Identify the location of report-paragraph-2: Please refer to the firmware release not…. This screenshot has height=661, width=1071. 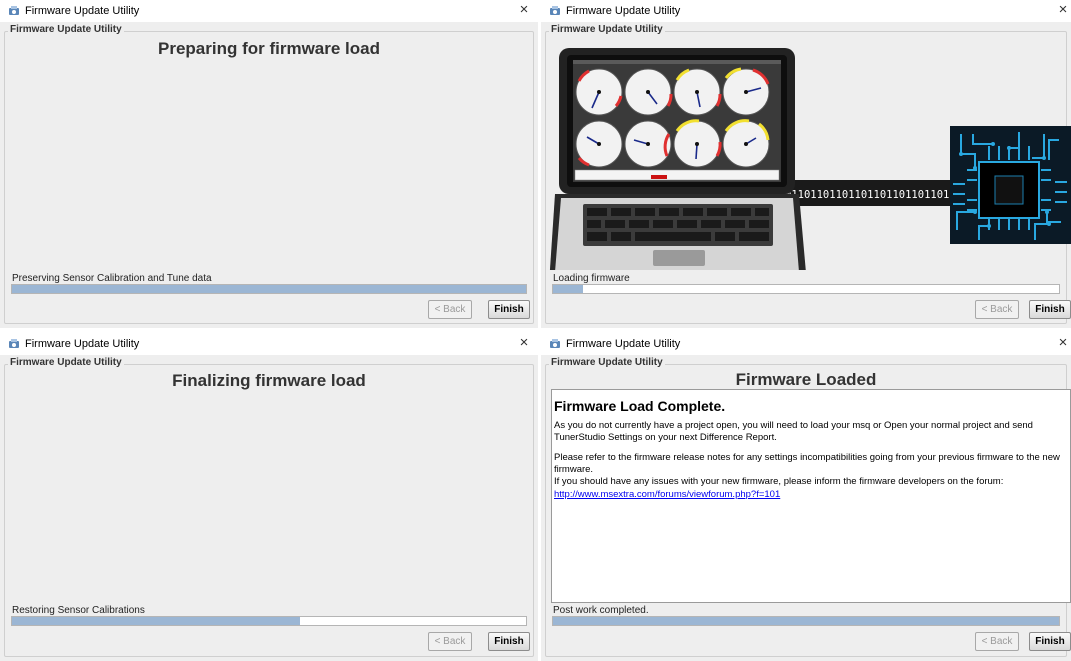
(807, 463).